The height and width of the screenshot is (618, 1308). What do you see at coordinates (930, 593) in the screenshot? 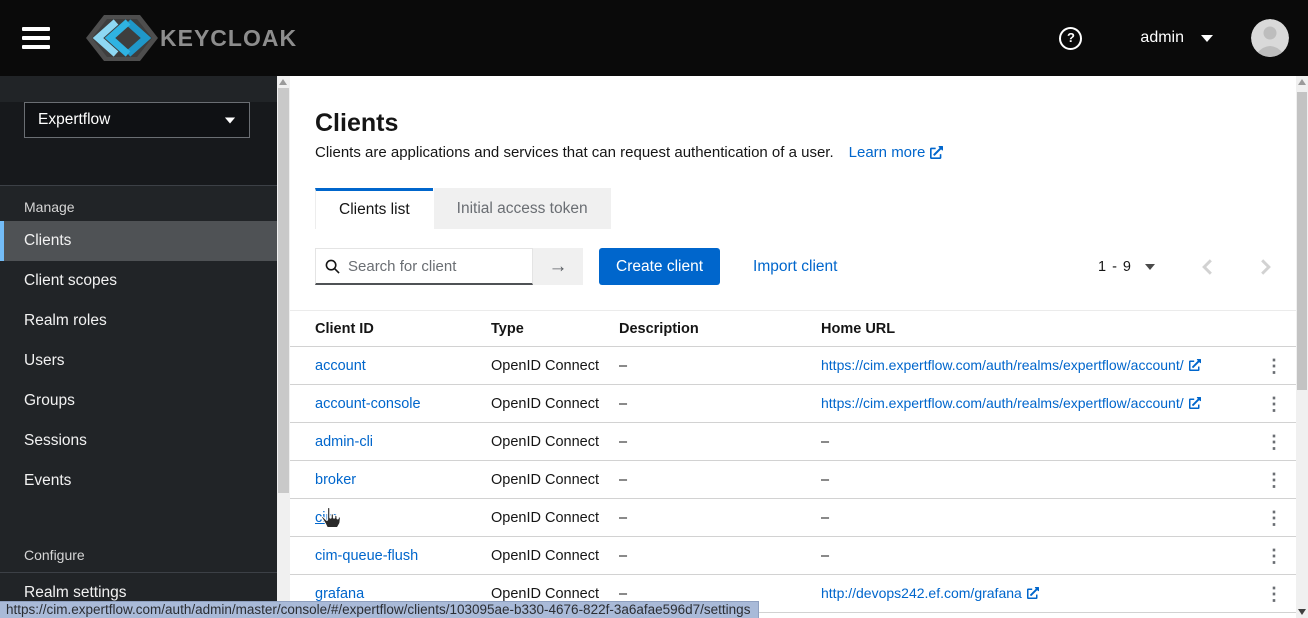
I see `home-url-link: http://devops242.ef.com/grafana` at bounding box center [930, 593].